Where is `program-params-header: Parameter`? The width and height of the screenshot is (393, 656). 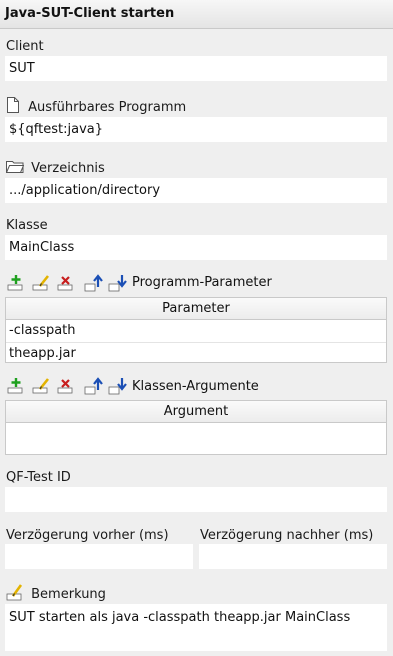
program-params-header: Parameter is located at coordinates (196, 309).